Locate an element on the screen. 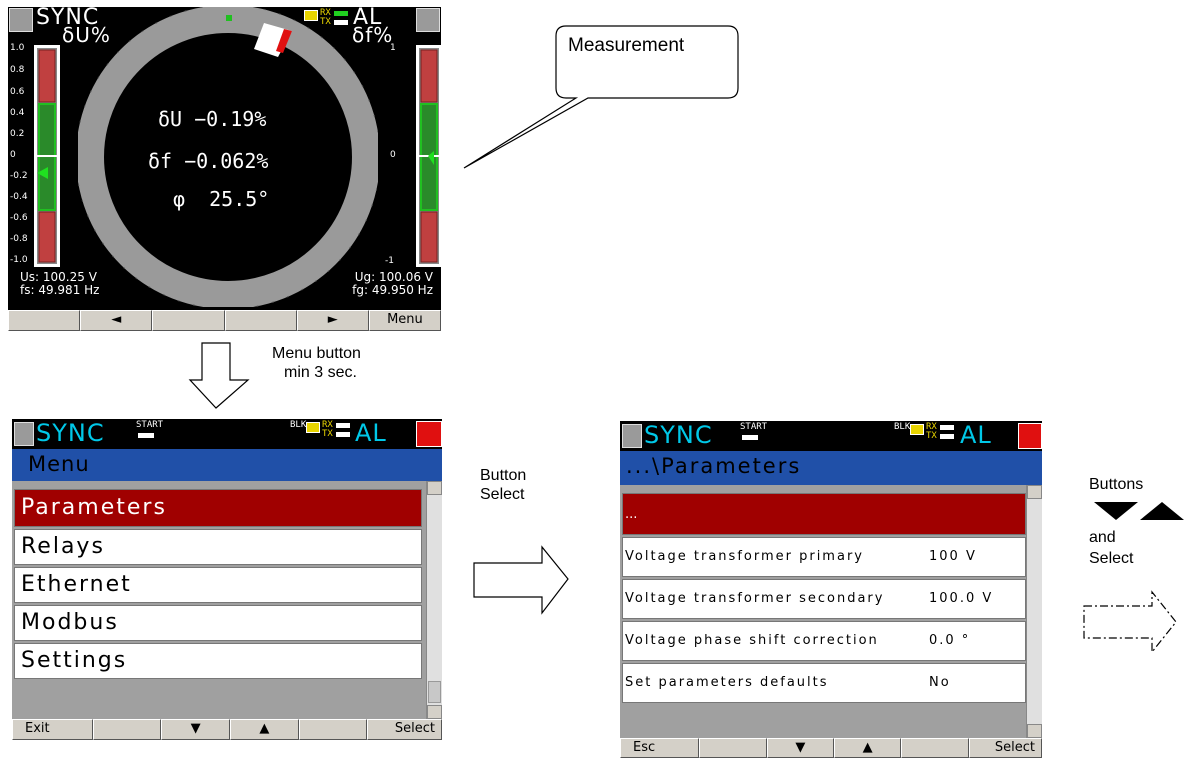  softkey-left: ◄ is located at coordinates (116, 320).